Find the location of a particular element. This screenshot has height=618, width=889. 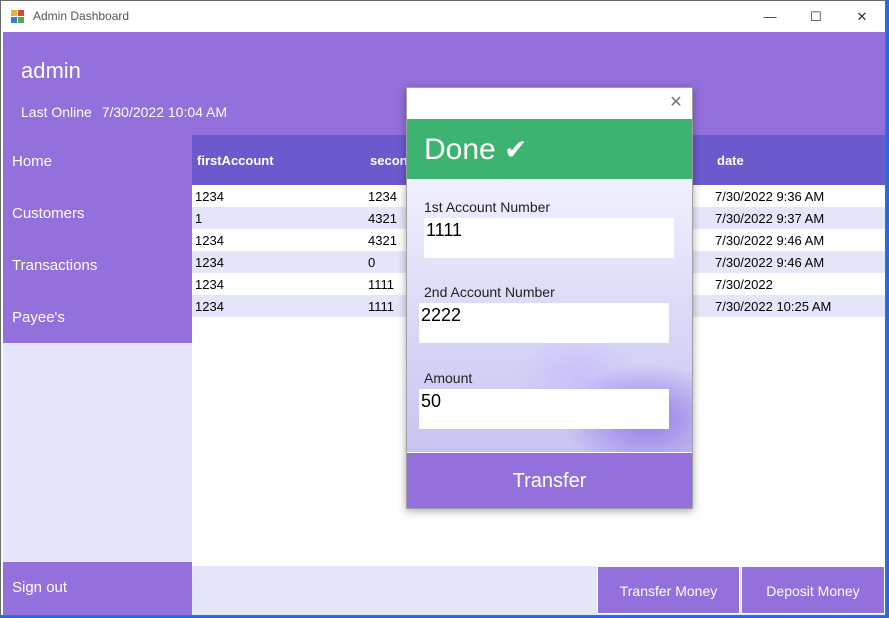

column-header-date: date is located at coordinates (730, 160).